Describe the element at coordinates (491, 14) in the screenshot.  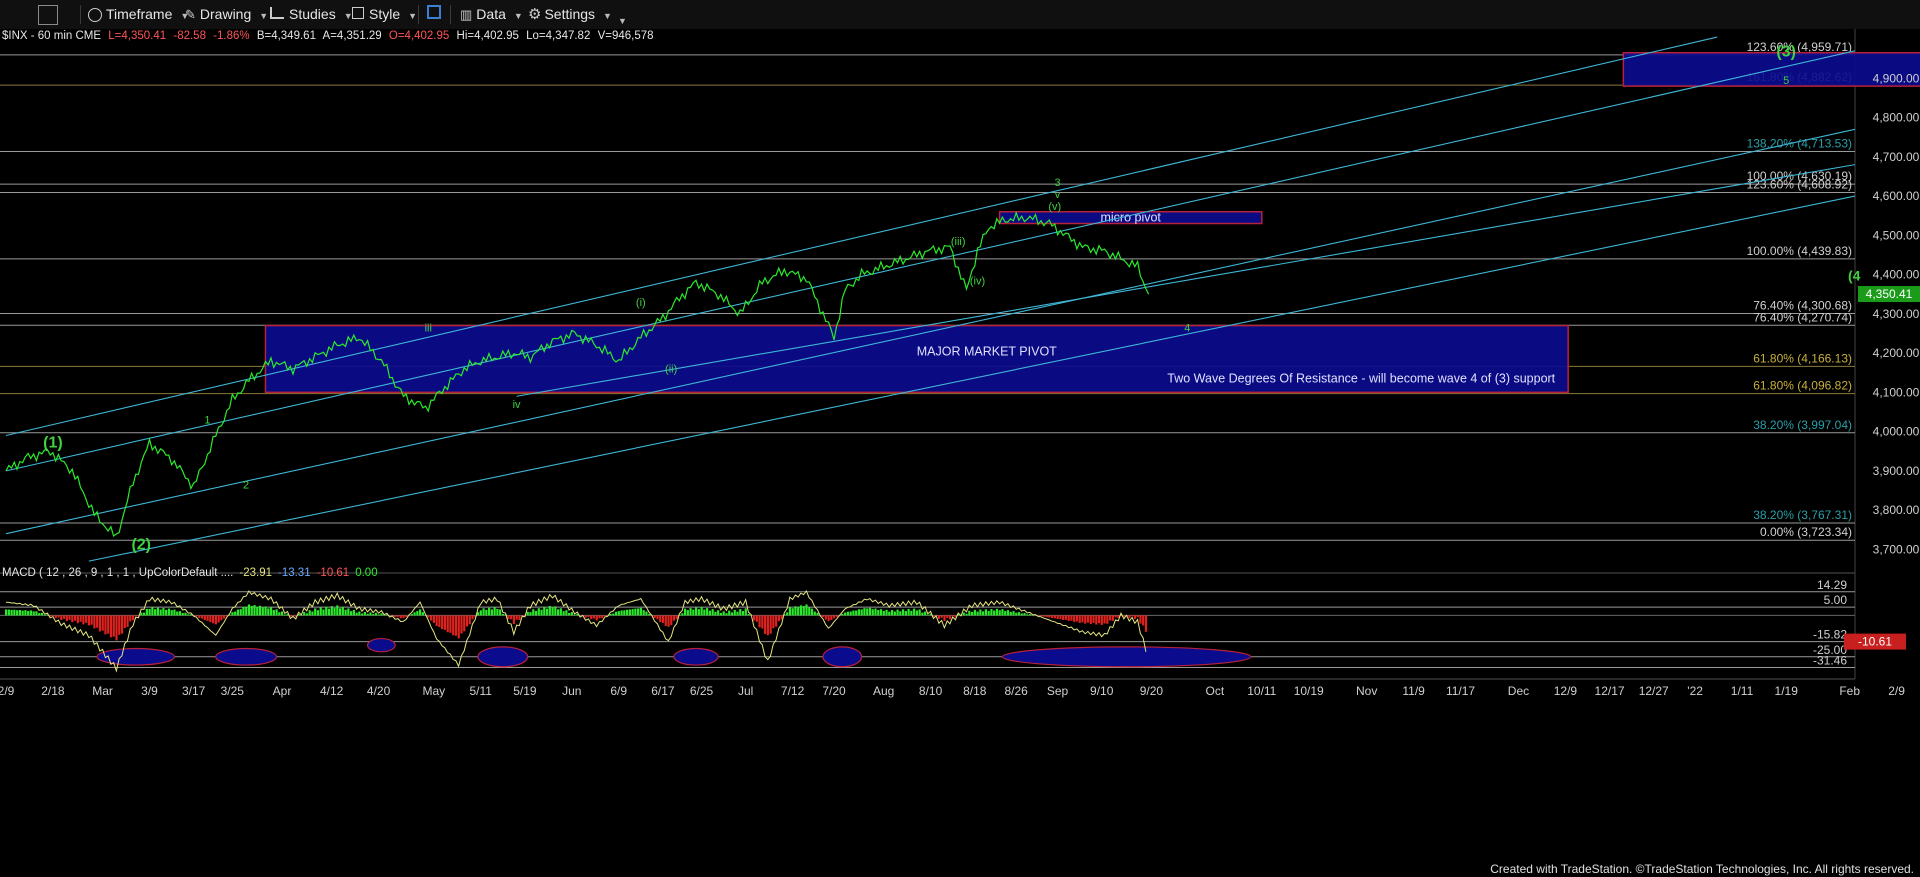
I see `data-button: ▥ Data ▼` at that location.